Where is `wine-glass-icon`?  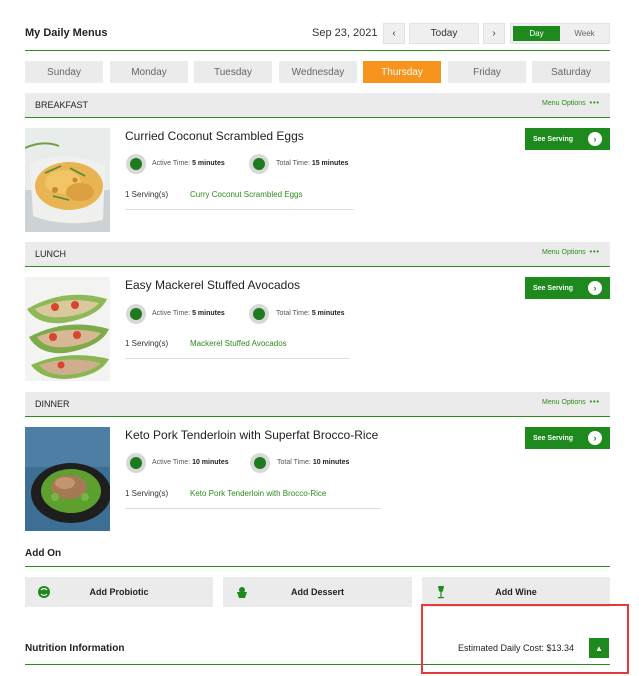 wine-glass-icon is located at coordinates (441, 592).